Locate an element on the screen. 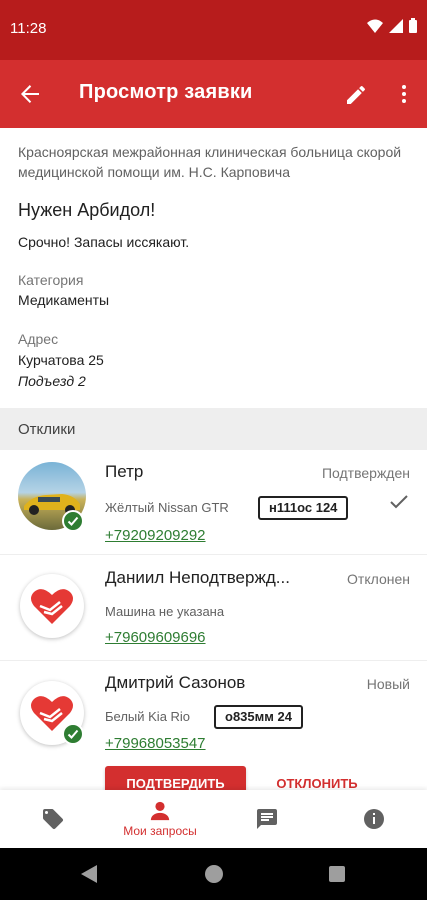 The height and width of the screenshot is (900, 427). tag-icon is located at coordinates (53, 819).